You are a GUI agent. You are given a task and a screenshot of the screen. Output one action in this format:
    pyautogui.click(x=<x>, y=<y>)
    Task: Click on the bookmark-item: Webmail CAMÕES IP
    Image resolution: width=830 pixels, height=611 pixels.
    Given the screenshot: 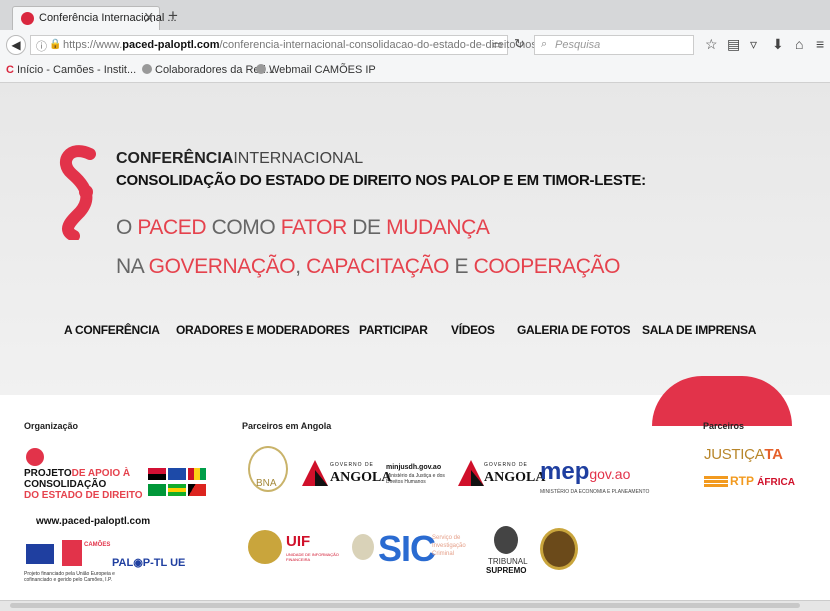 What is the action you would take?
    pyautogui.click(x=316, y=70)
    